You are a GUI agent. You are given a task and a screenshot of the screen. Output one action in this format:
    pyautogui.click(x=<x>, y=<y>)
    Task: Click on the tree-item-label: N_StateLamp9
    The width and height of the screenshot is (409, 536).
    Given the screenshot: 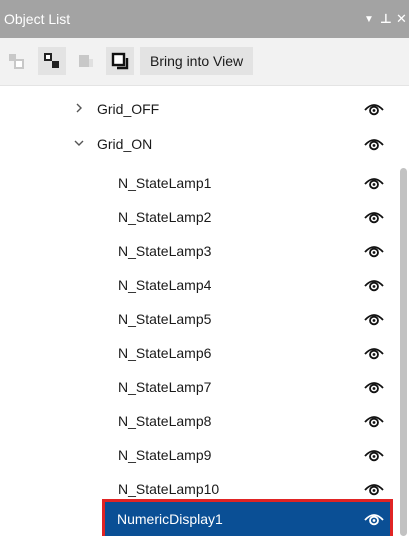 What is the action you would take?
    pyautogui.click(x=165, y=455)
    